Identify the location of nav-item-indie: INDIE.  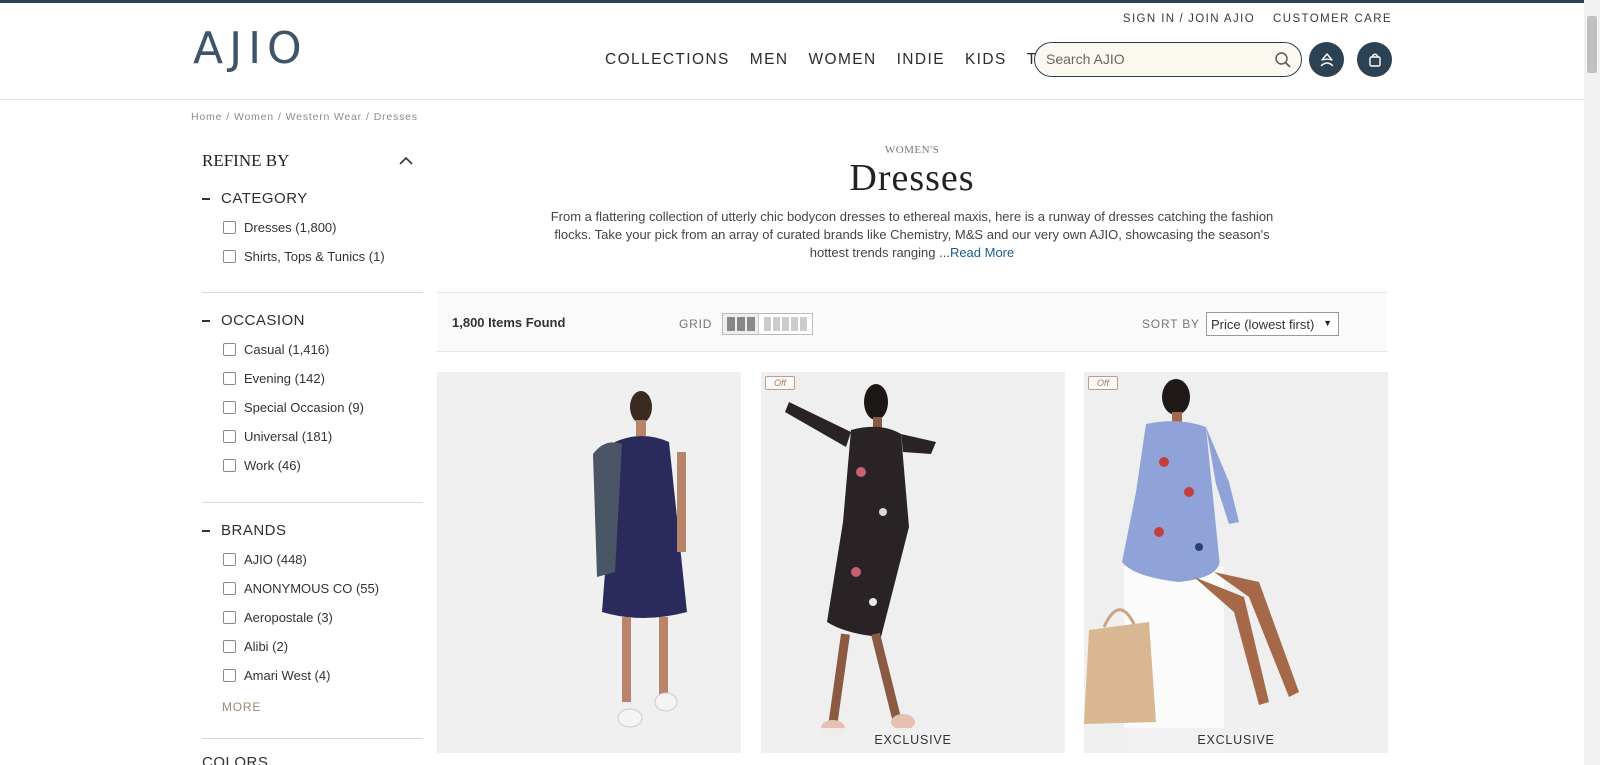
(921, 60).